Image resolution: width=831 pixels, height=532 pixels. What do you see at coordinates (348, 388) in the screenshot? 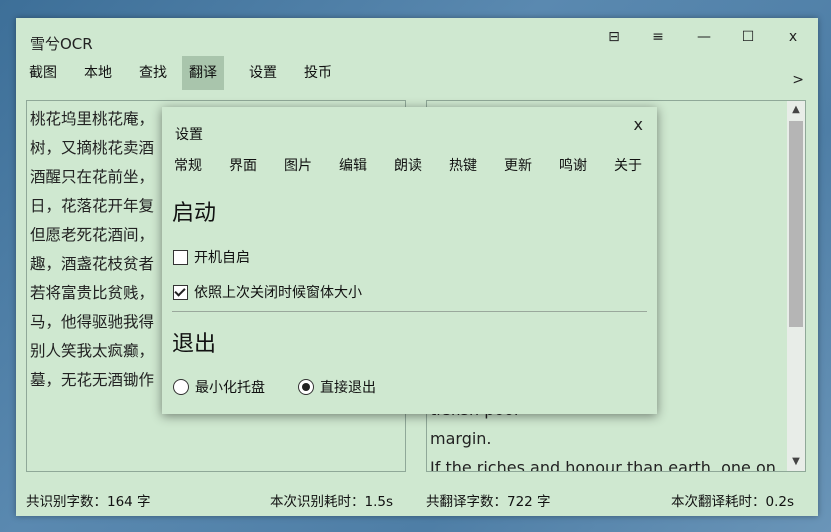
I see `quit-directly-label: 直接退出` at bounding box center [348, 388].